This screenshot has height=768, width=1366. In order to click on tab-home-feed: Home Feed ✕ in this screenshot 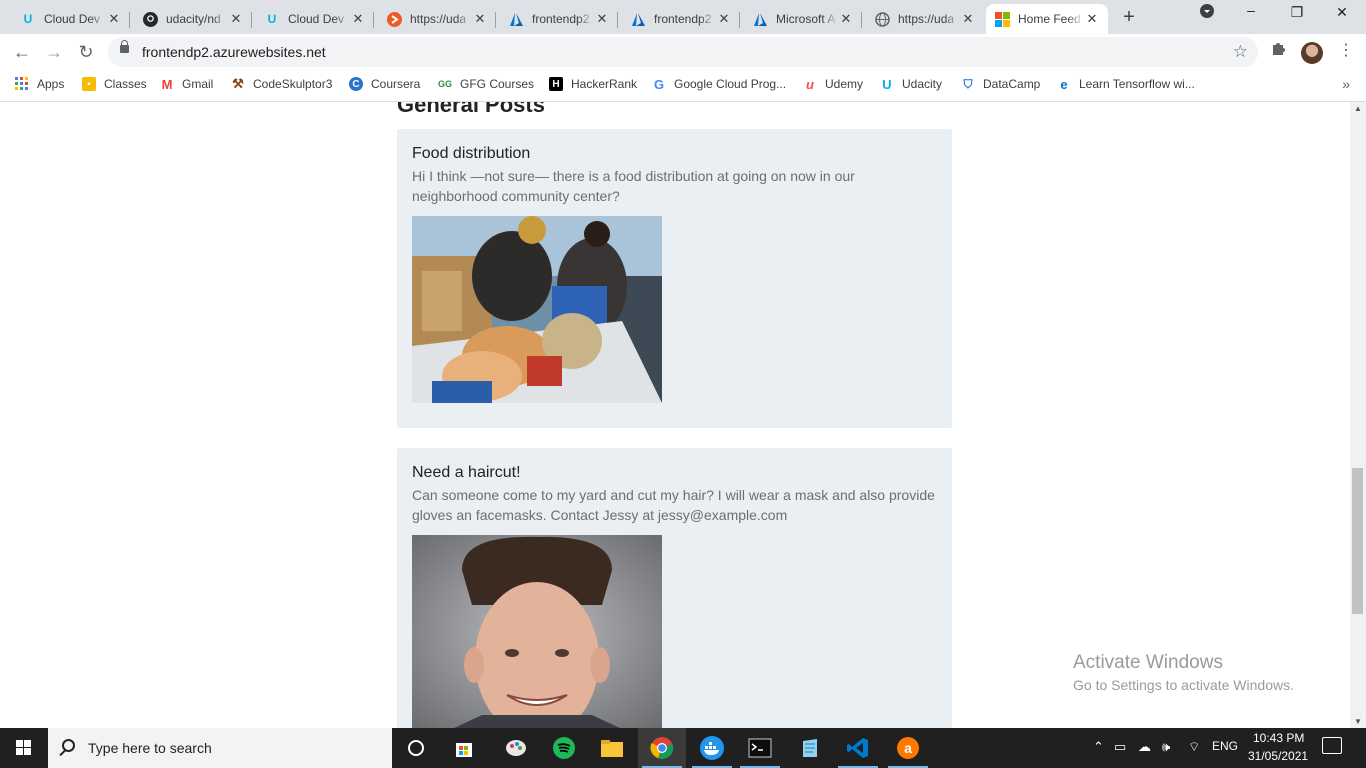, I will do `click(1047, 19)`.